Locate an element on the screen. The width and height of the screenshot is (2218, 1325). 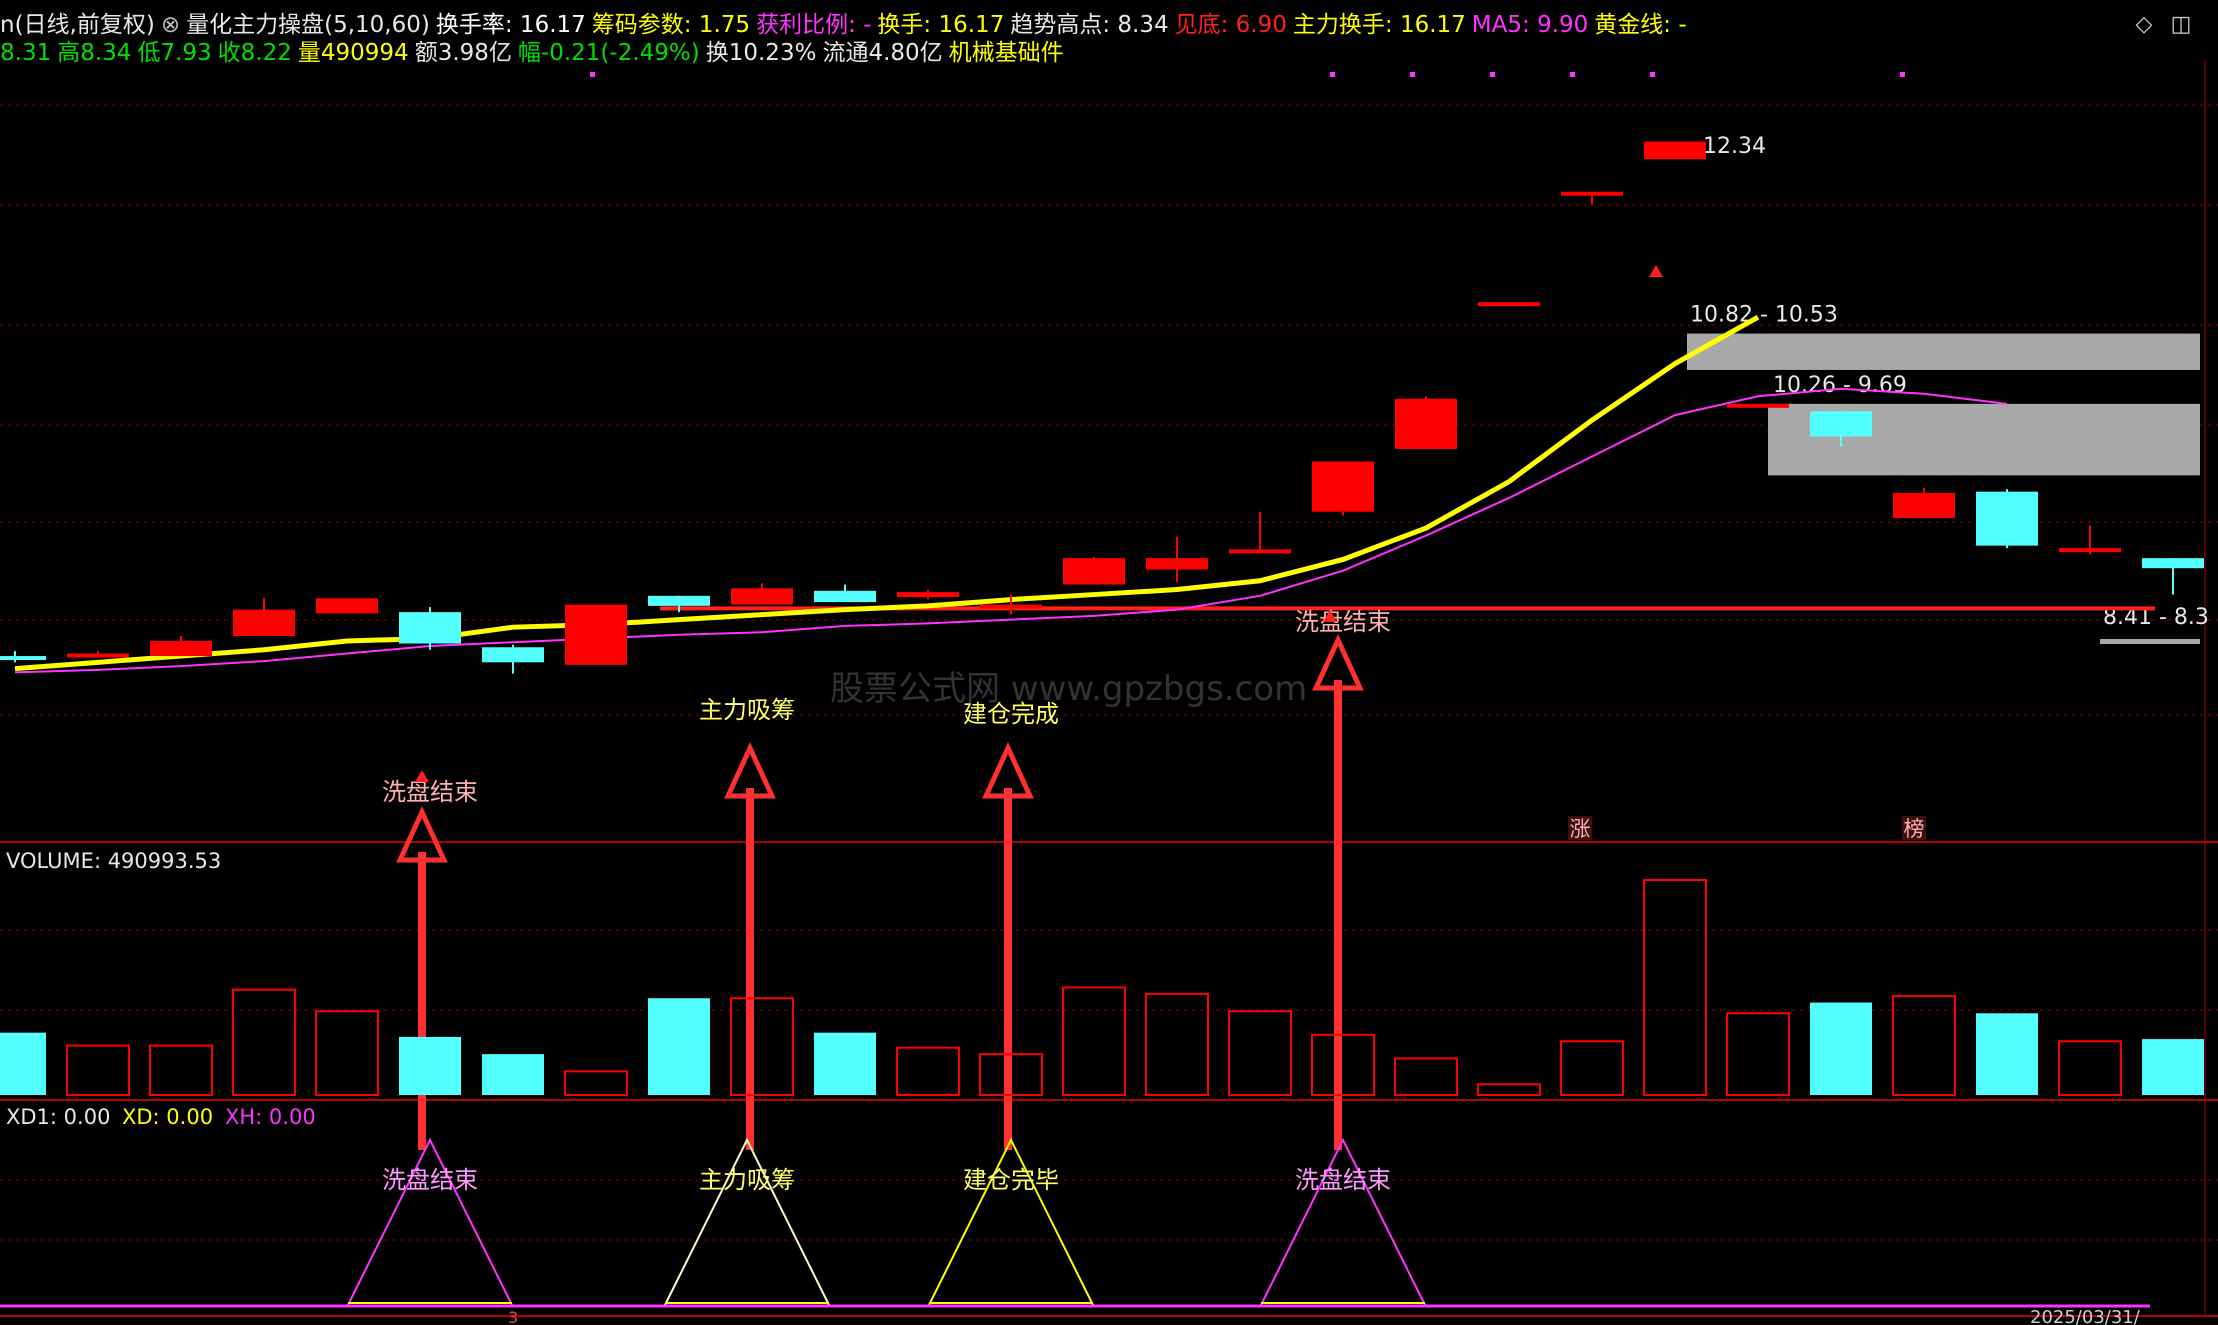
zone-label-0: 10.82 - 10.53 is located at coordinates (1764, 315).